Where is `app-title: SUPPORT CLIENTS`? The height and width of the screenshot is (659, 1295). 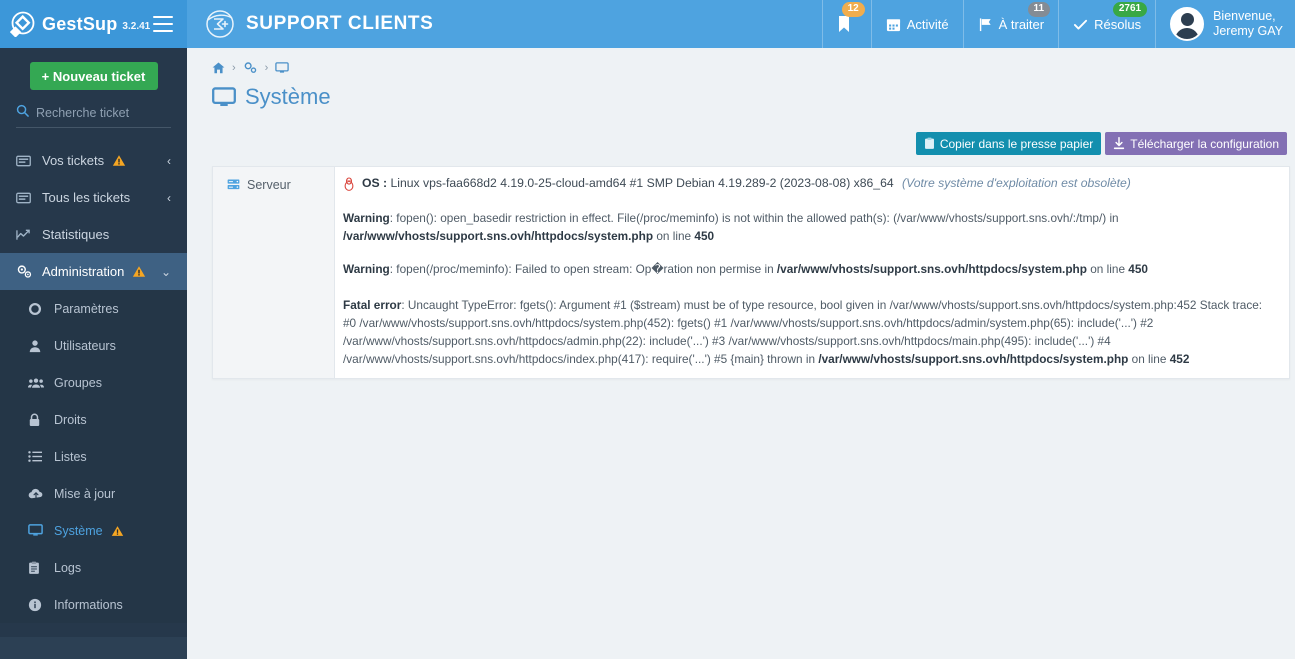 app-title: SUPPORT CLIENTS is located at coordinates (340, 23).